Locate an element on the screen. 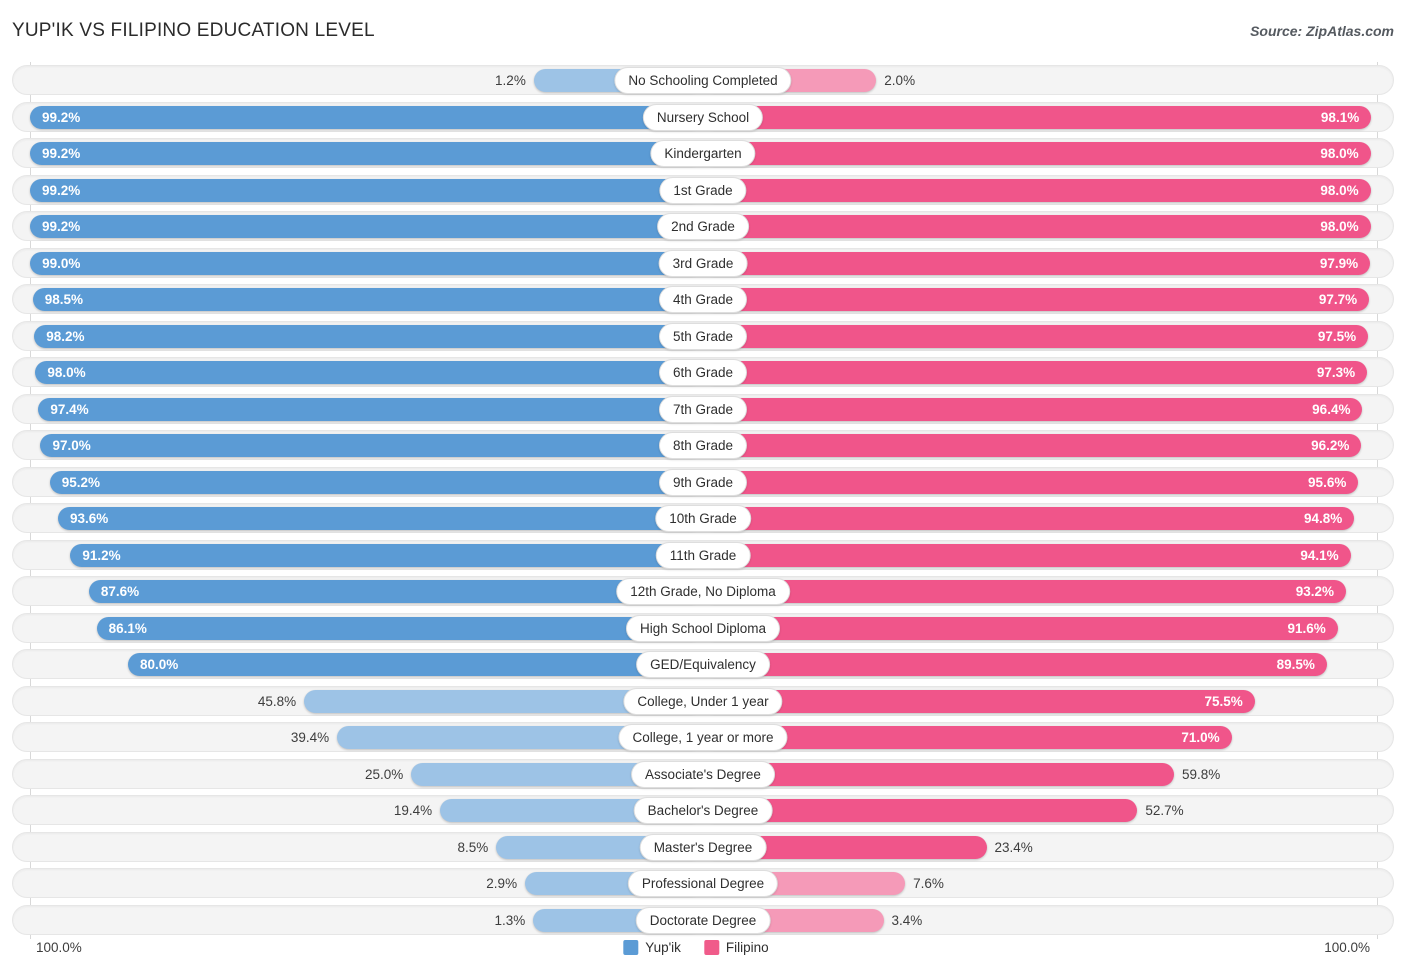 The image size is (1406, 975). chart-row: 2.9% 7.6% Professional Degree is located at coordinates (703, 883).